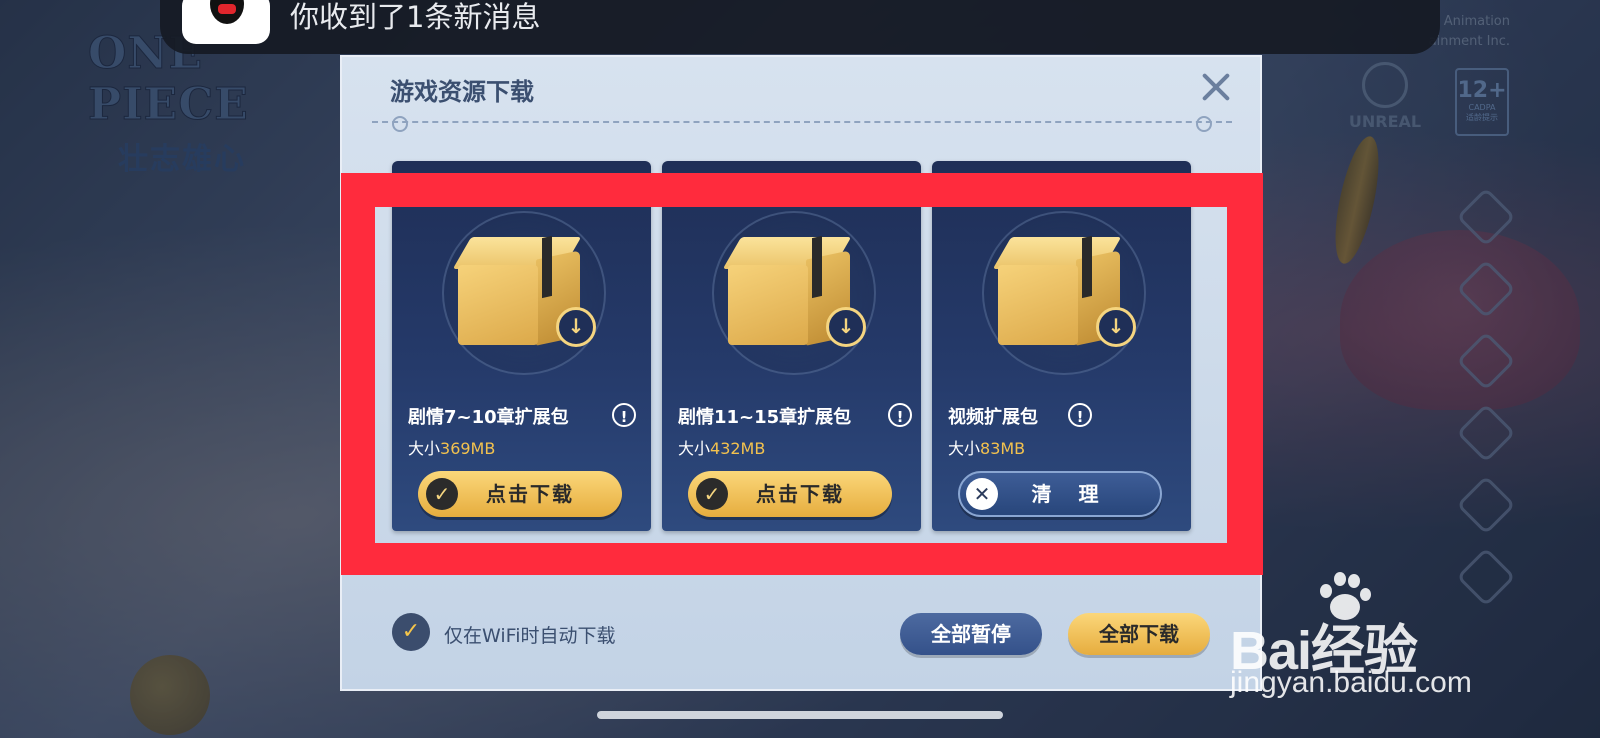 The image size is (1600, 738). I want to click on notification-banner: 你收到了1条新消息, so click(800, 27).